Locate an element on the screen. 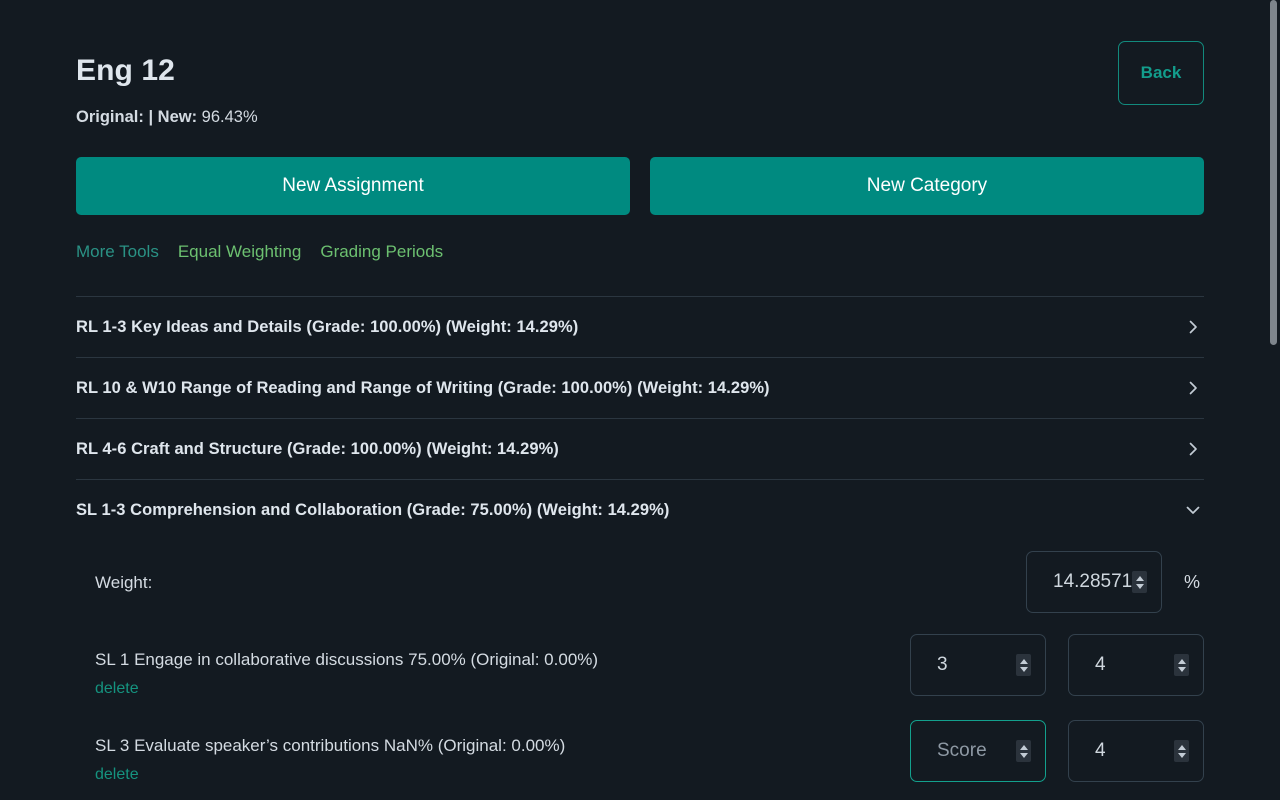 This screenshot has width=1280, height=800. assignment-score-value: 3 is located at coordinates (942, 664).